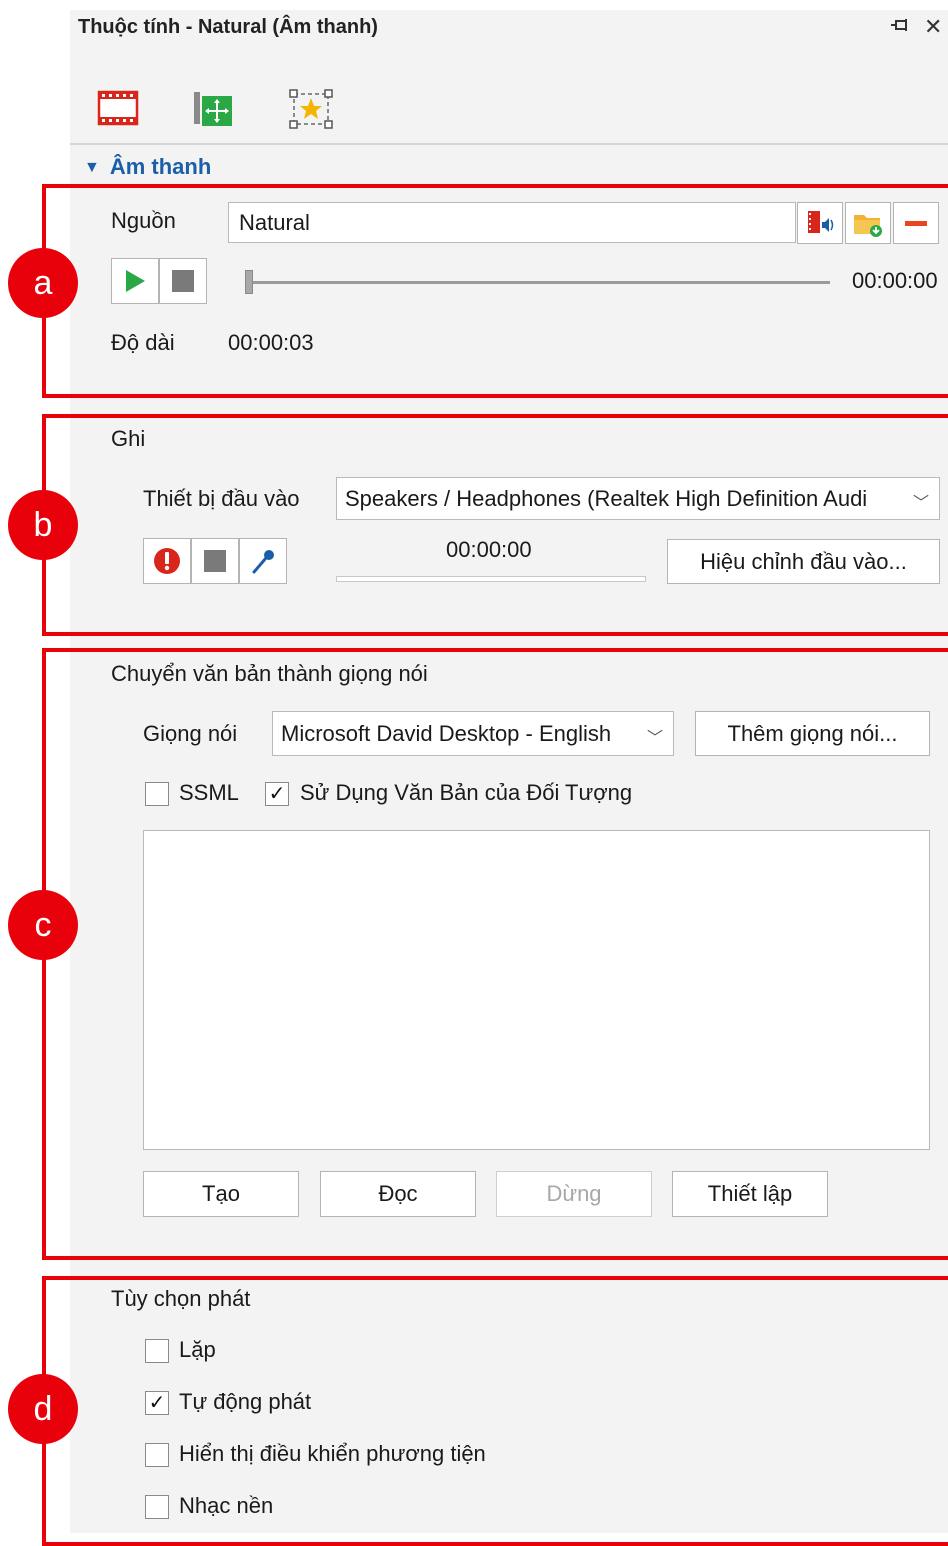  What do you see at coordinates (491, 579) in the screenshot?
I see `record-level-bar` at bounding box center [491, 579].